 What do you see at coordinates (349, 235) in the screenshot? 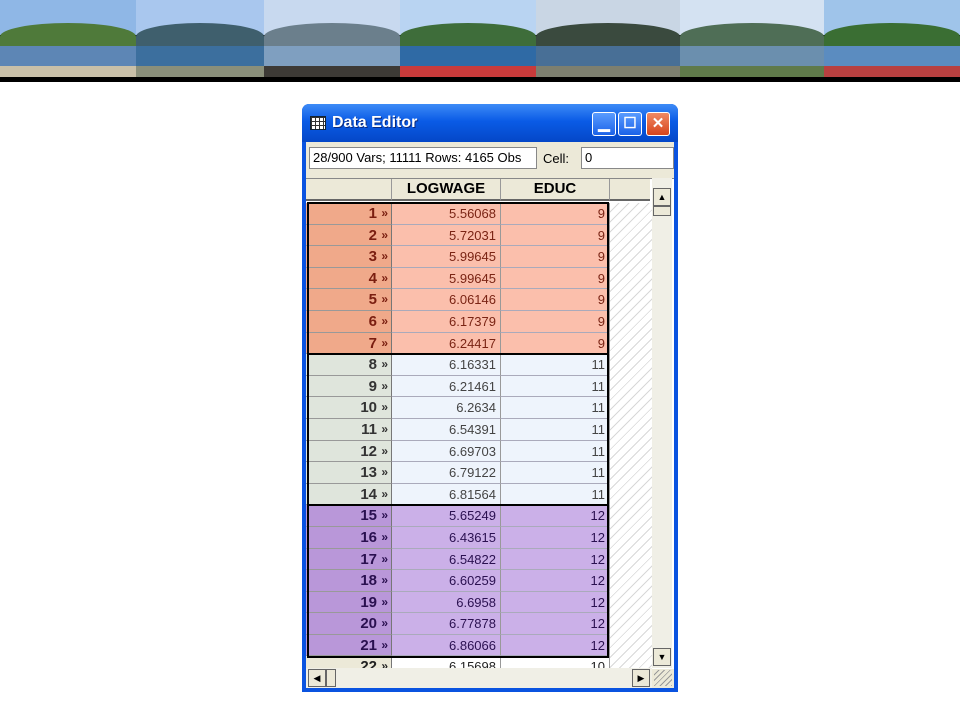
I see `row-number: 2»` at bounding box center [349, 235].